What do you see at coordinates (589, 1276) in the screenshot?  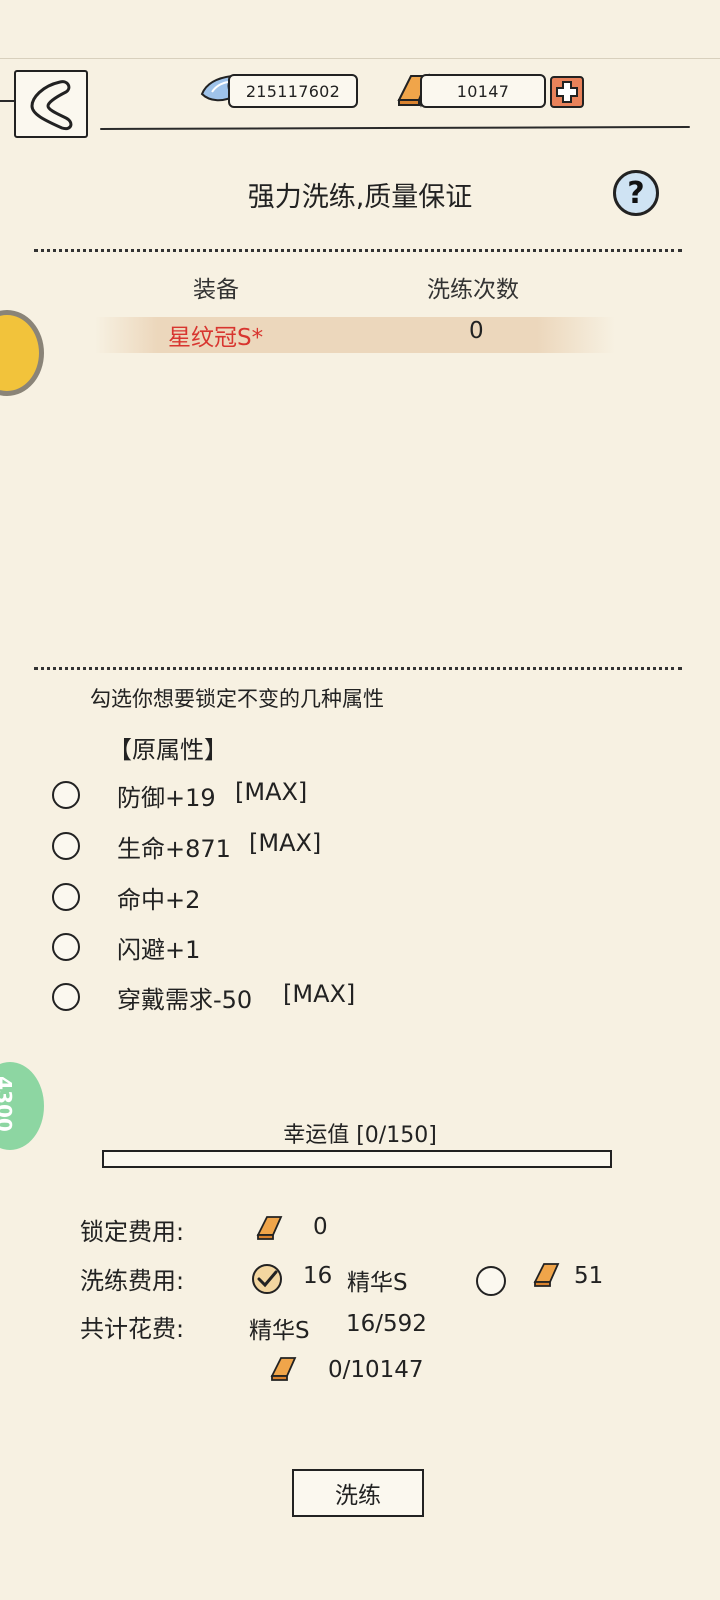 I see `gold-cost-value: 51` at bounding box center [589, 1276].